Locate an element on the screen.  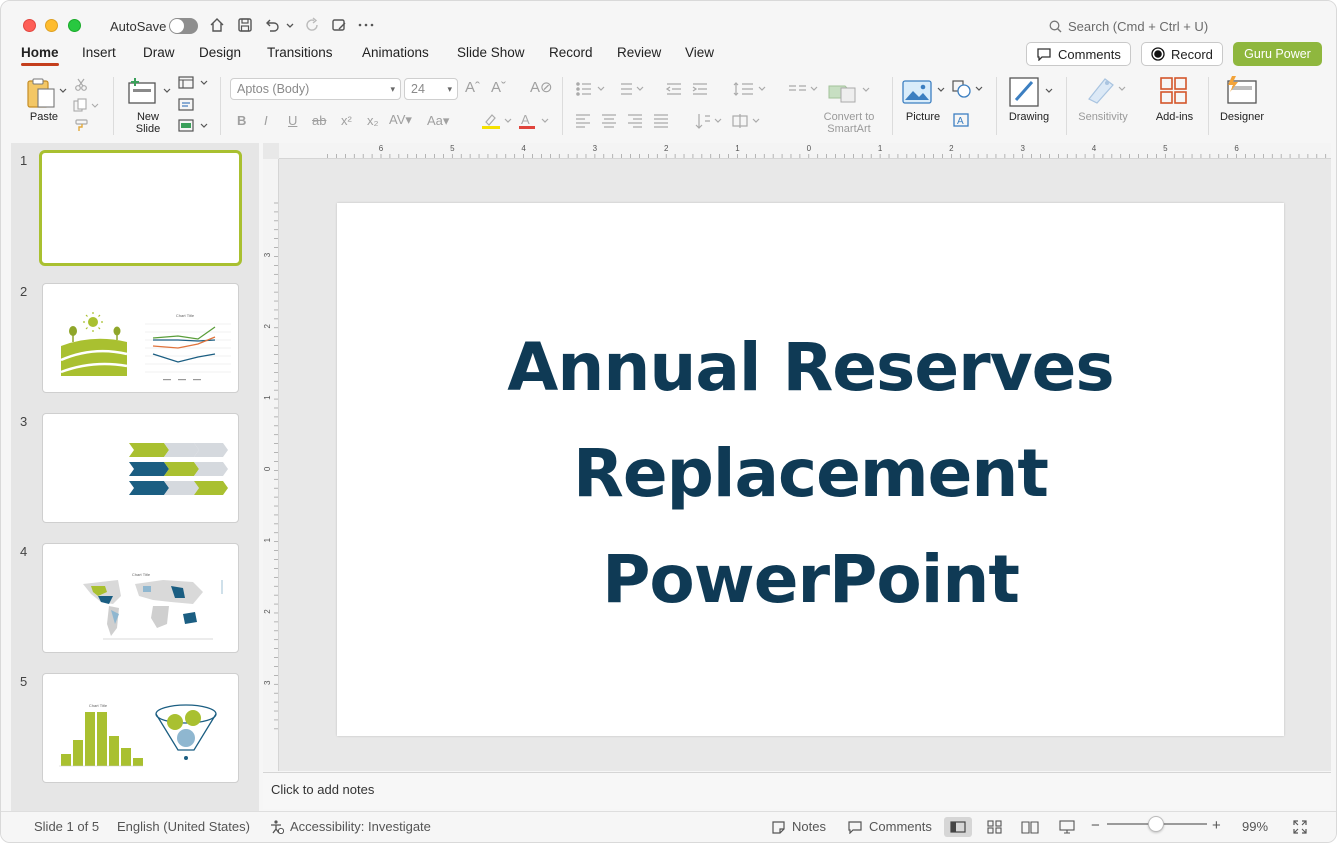
tab-animations: Animations is located at coordinates (395, 52).